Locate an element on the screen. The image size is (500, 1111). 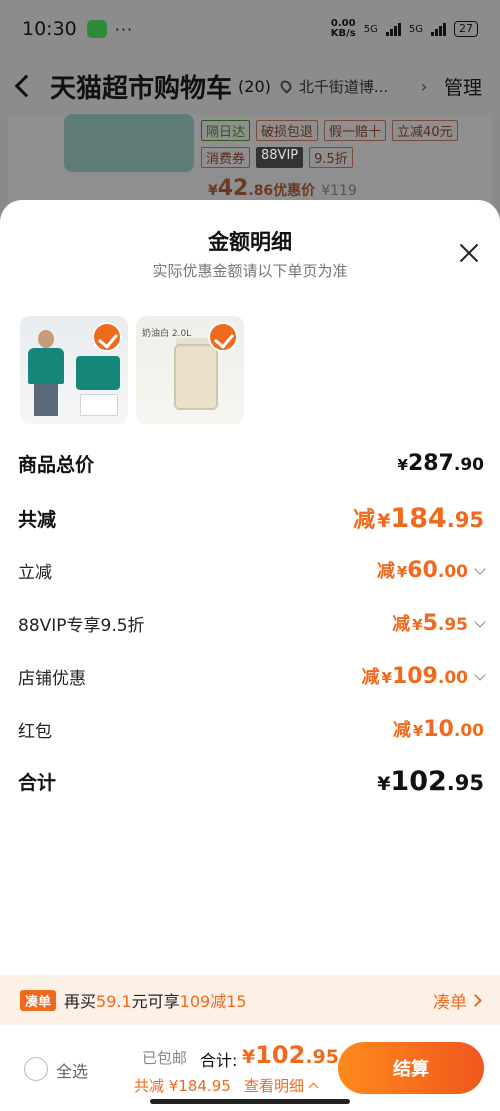
sheet-title: 金额明细 is located at coordinates (250, 242).